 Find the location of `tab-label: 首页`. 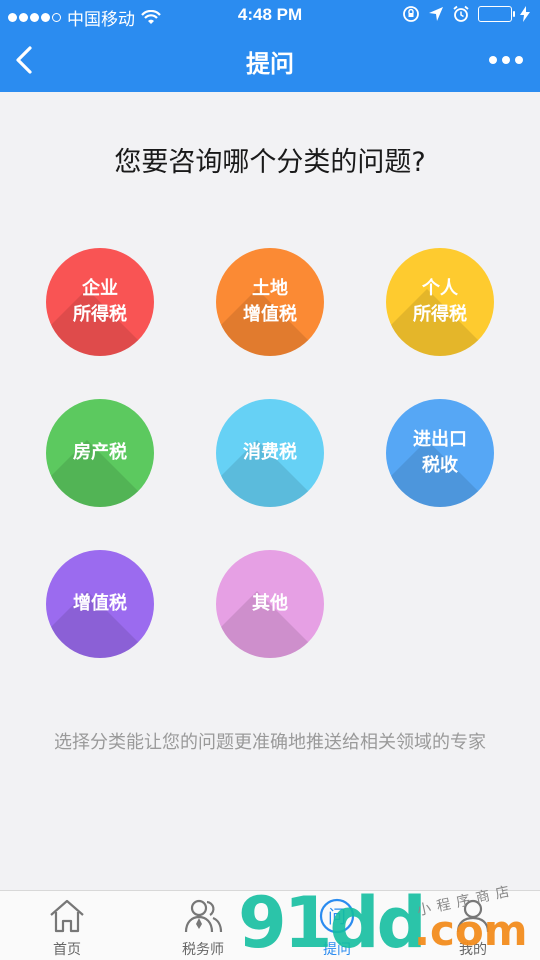

tab-label: 首页 is located at coordinates (67, 950).